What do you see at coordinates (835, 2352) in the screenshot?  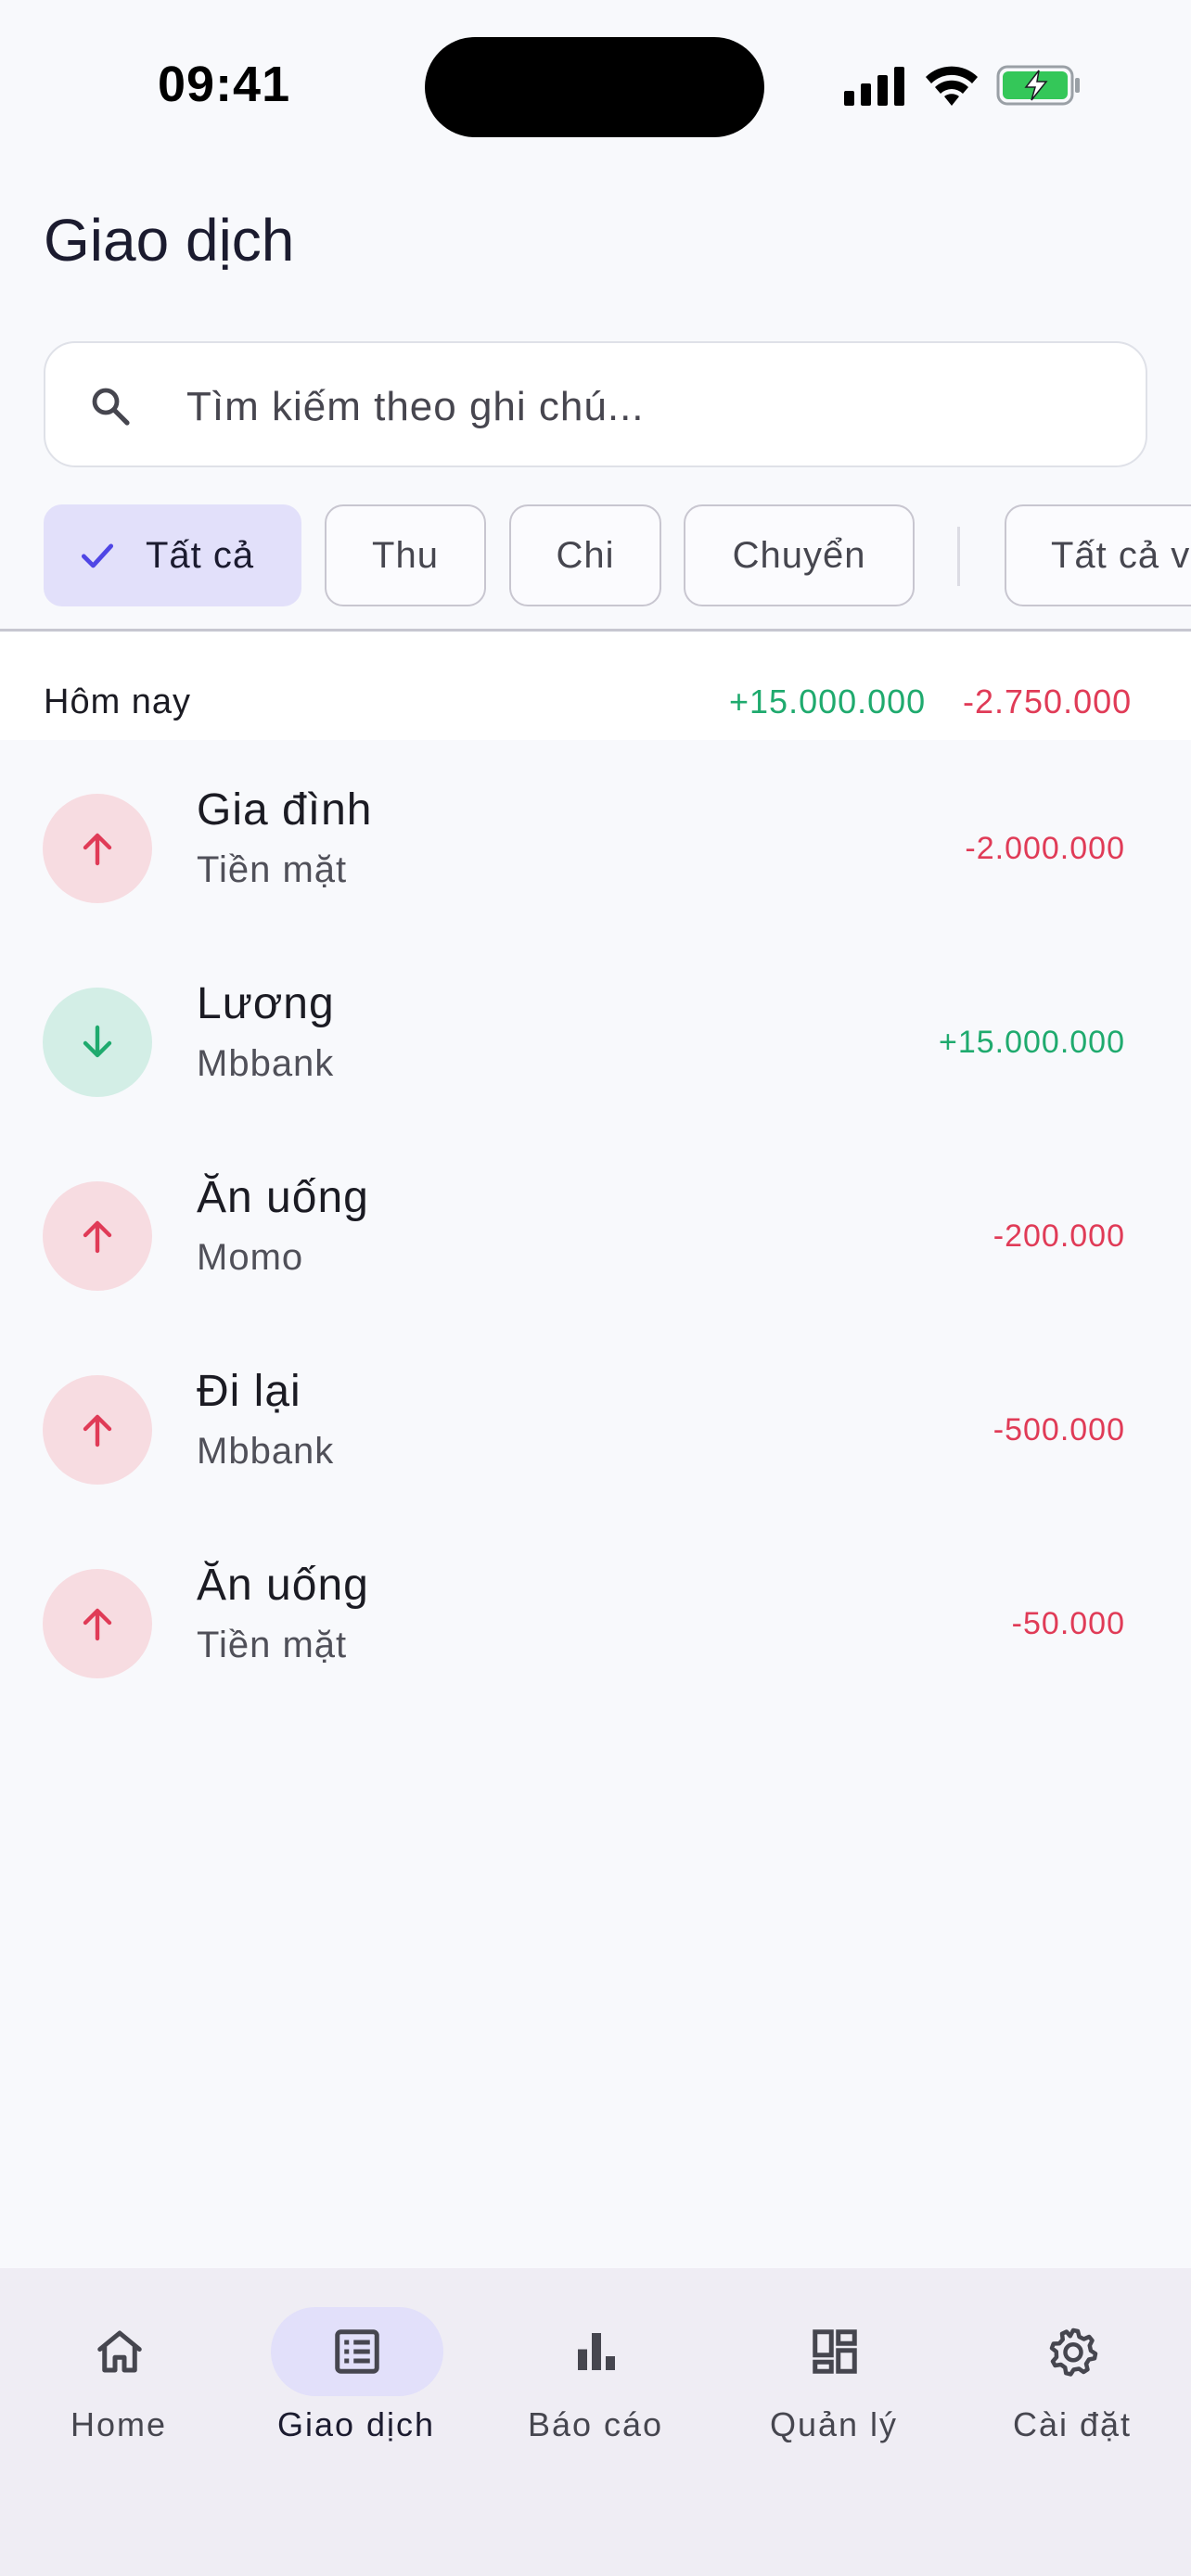 I see `dashboard-icon` at bounding box center [835, 2352].